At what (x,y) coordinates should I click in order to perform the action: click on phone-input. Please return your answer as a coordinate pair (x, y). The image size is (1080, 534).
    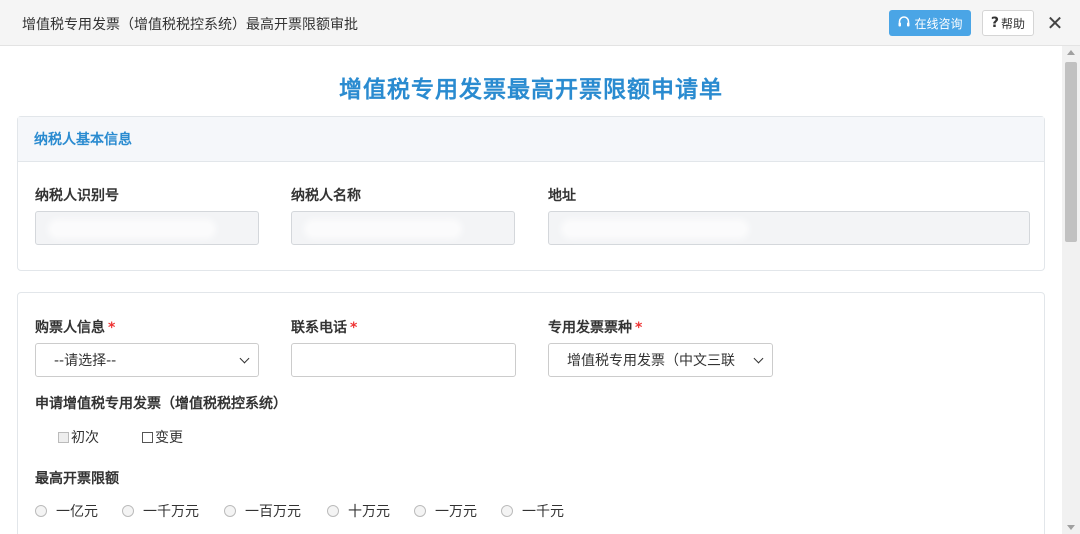
    Looking at the image, I should click on (403, 360).